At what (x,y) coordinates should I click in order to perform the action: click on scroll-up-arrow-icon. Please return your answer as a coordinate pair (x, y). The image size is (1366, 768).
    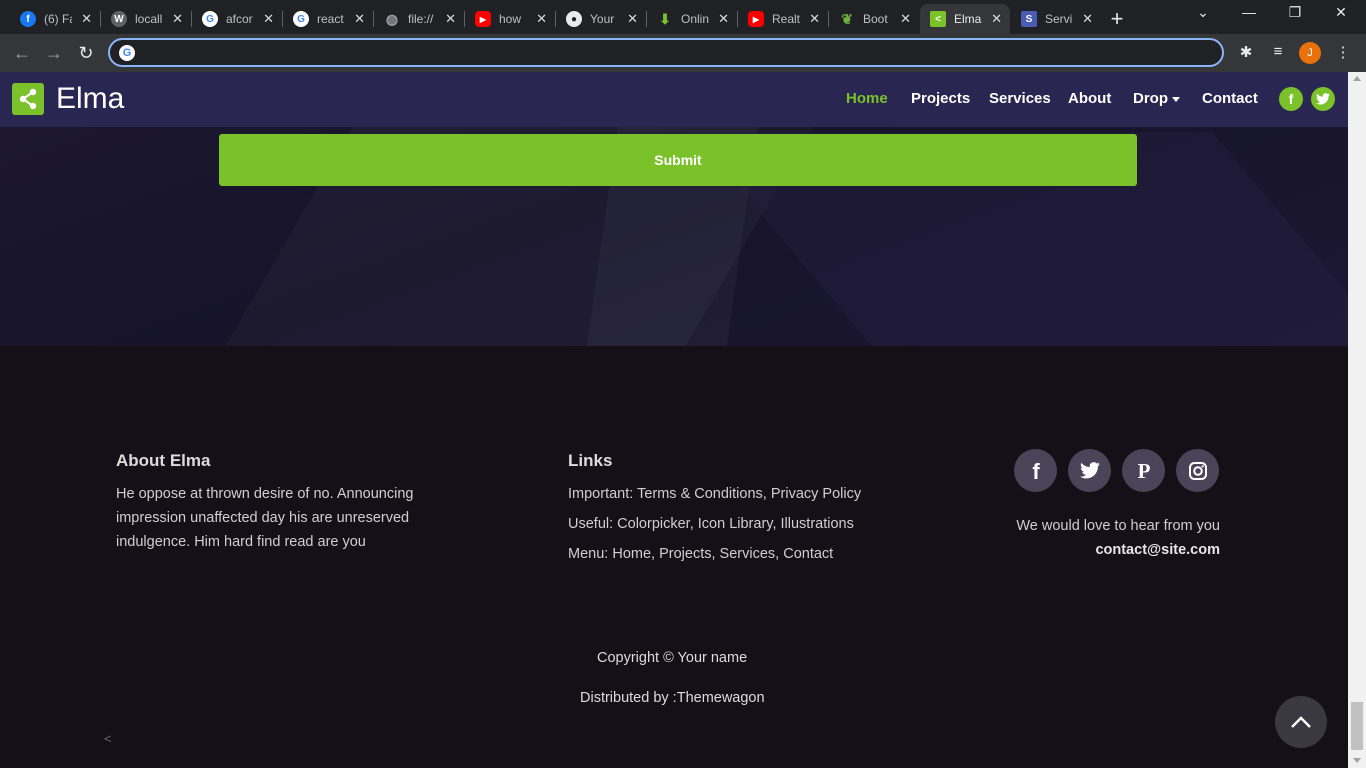
    Looking at the image, I should click on (1357, 78).